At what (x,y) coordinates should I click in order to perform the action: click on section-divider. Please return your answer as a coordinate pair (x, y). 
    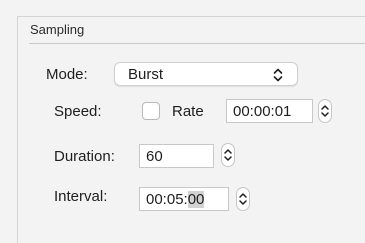
    Looking at the image, I should click on (197, 43).